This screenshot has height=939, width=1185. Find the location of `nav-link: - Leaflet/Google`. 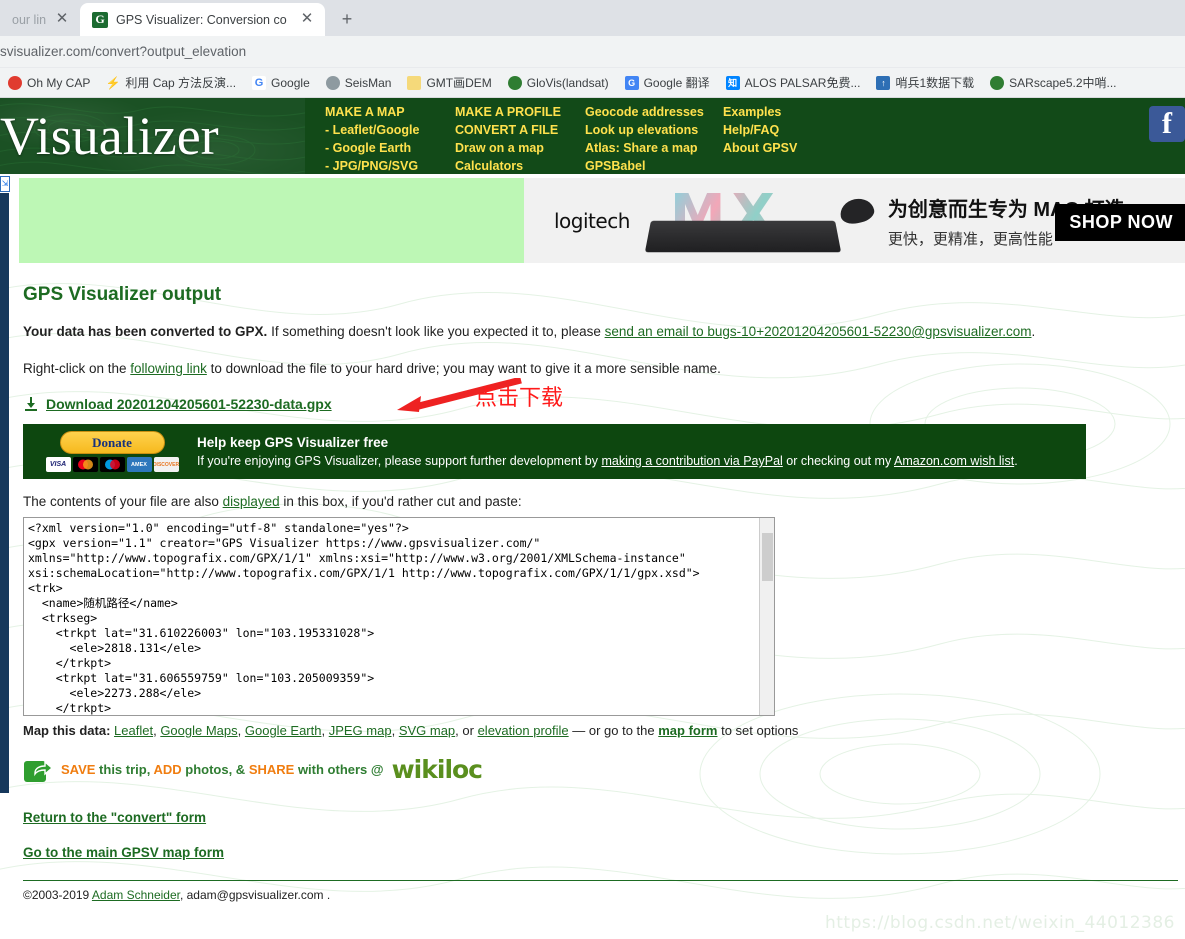

nav-link: - Leaflet/Google is located at coordinates (390, 130).